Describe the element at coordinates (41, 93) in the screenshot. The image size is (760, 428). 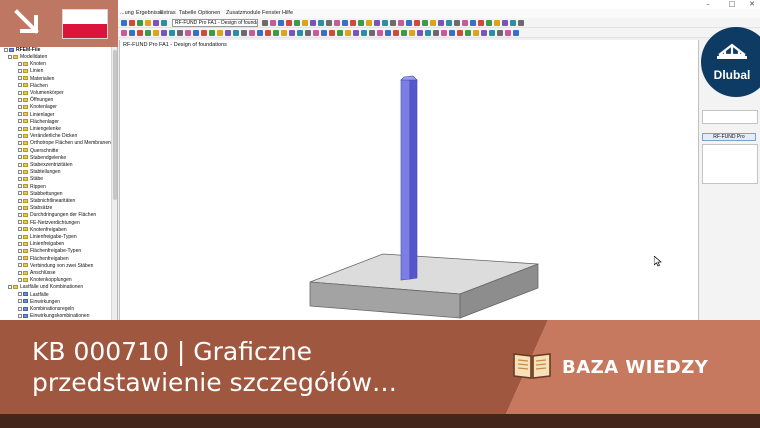
I see `tree-item: Volumenkörper` at that location.